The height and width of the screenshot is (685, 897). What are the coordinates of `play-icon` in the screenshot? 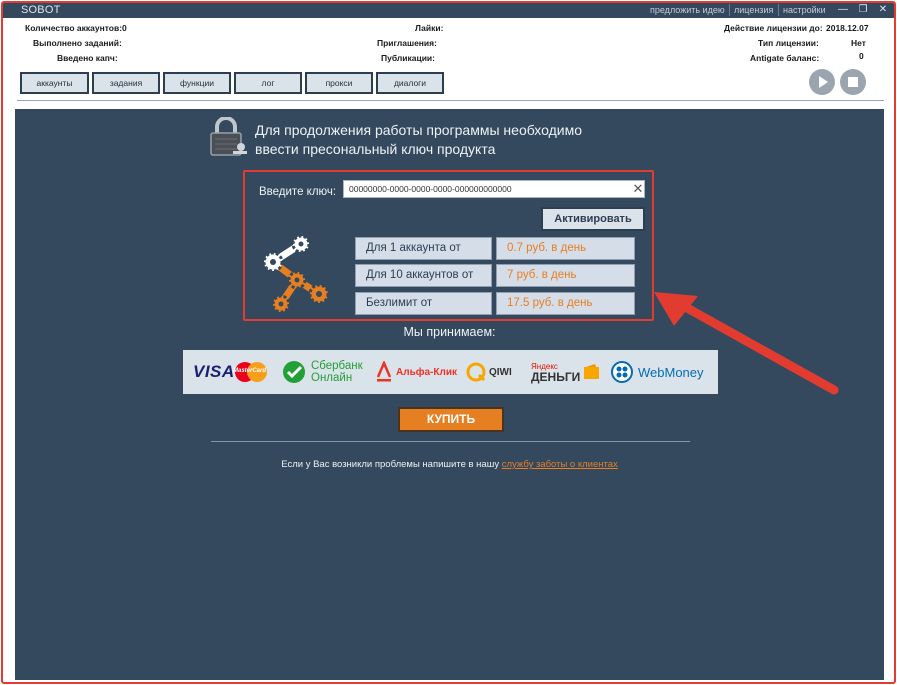 It's located at (823, 82).